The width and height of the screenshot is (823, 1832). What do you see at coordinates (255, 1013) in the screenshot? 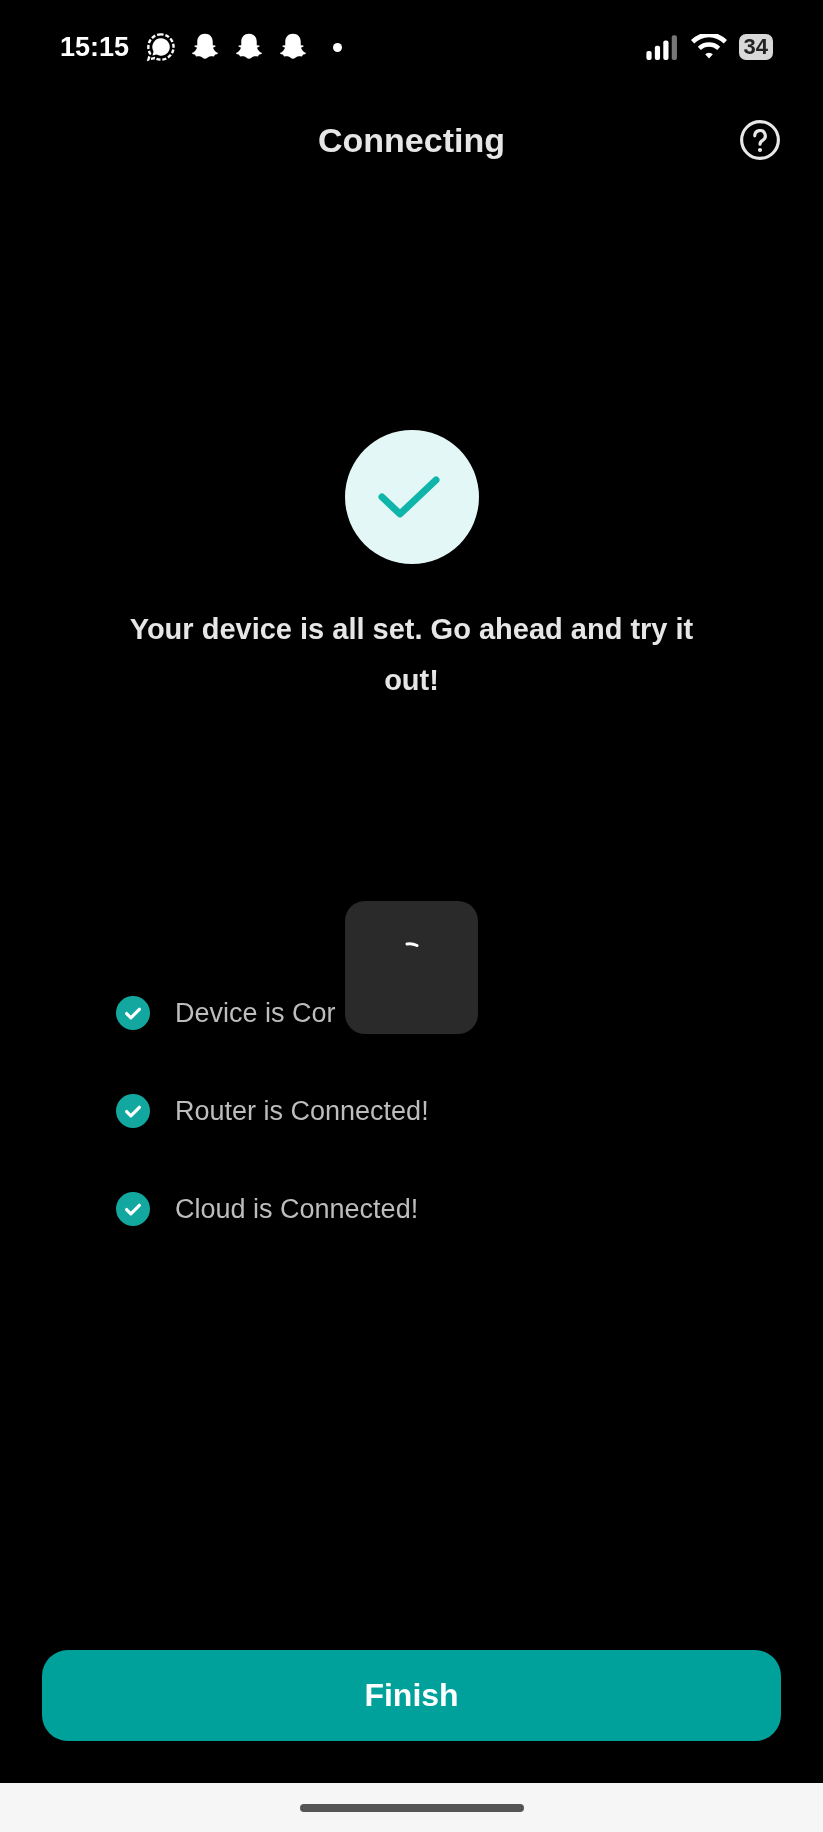
I see `step-label: Device is Cor` at bounding box center [255, 1013].